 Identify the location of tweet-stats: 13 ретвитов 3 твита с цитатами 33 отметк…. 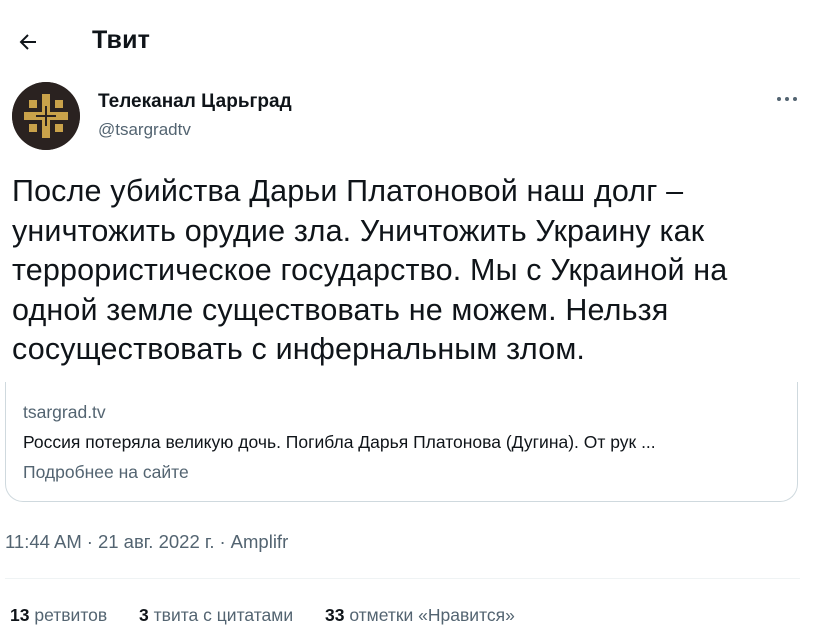
(276, 615).